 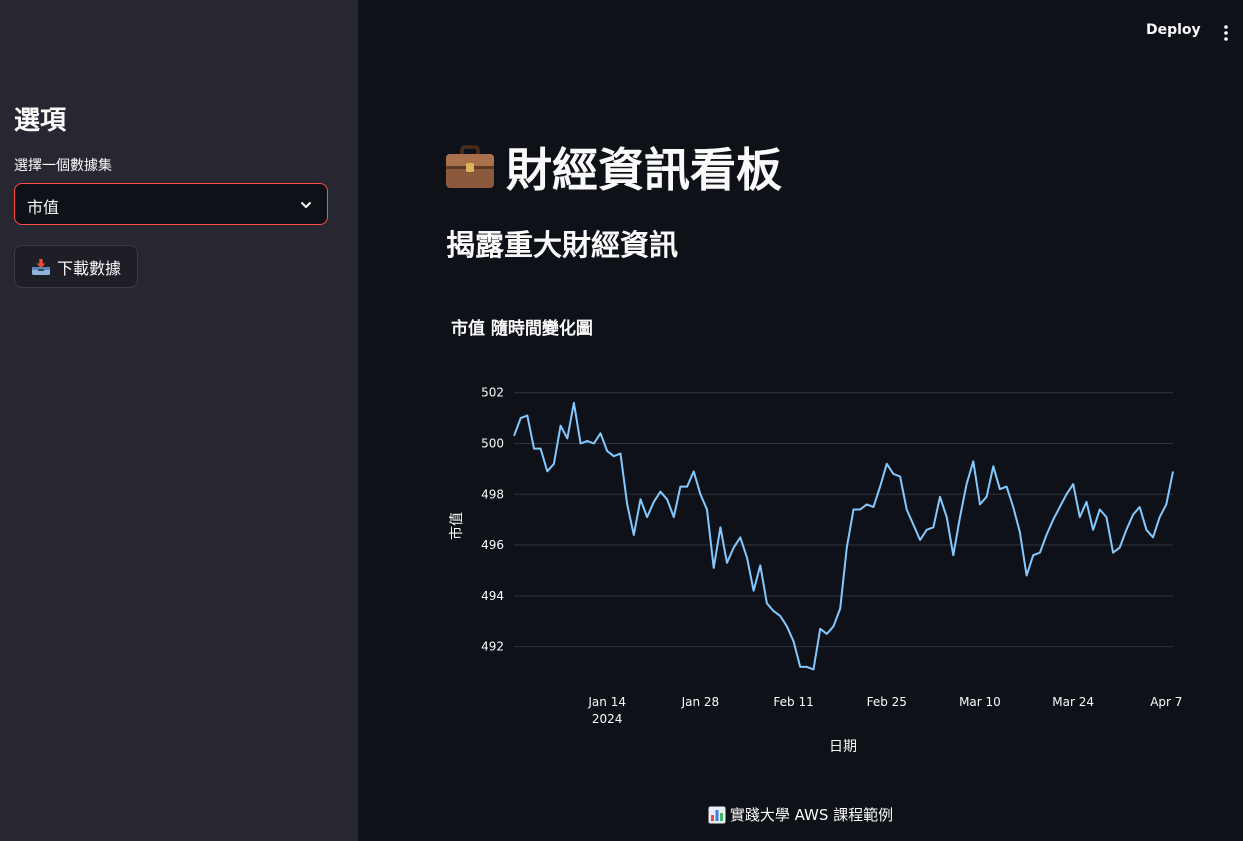 What do you see at coordinates (717, 814) in the screenshot?
I see `bar-chart-icon` at bounding box center [717, 814].